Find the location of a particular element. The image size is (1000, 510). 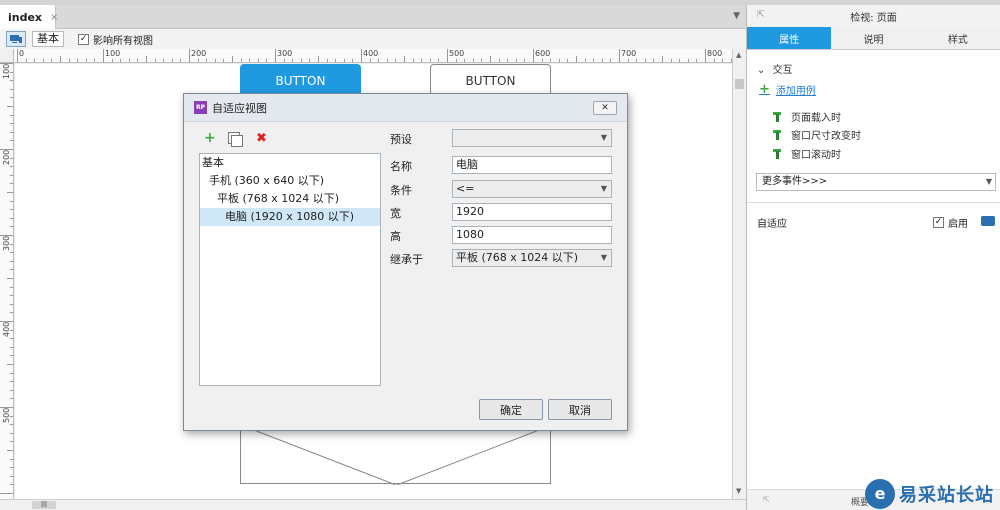

document-tab-index: index × is located at coordinates (29, 17).